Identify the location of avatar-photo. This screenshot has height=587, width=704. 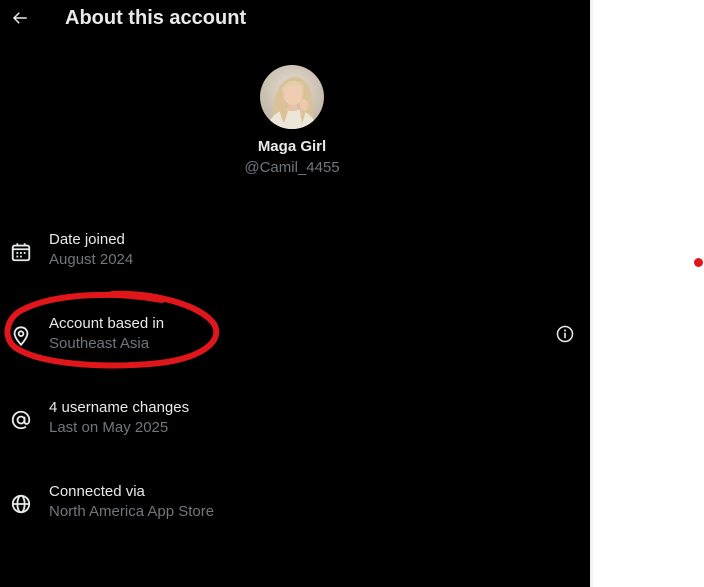
(292, 97).